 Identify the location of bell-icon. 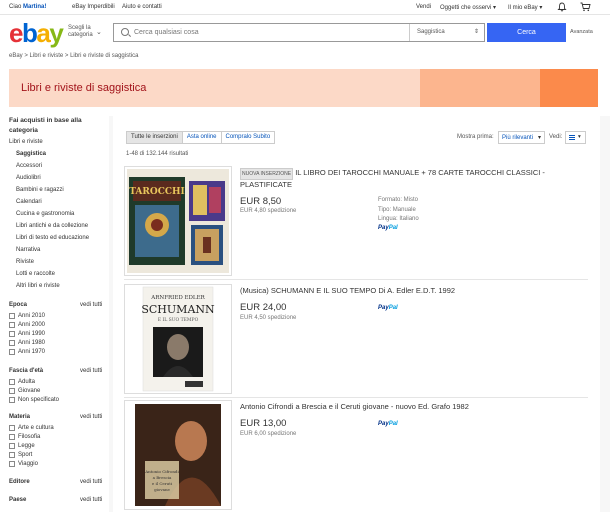
(562, 8).